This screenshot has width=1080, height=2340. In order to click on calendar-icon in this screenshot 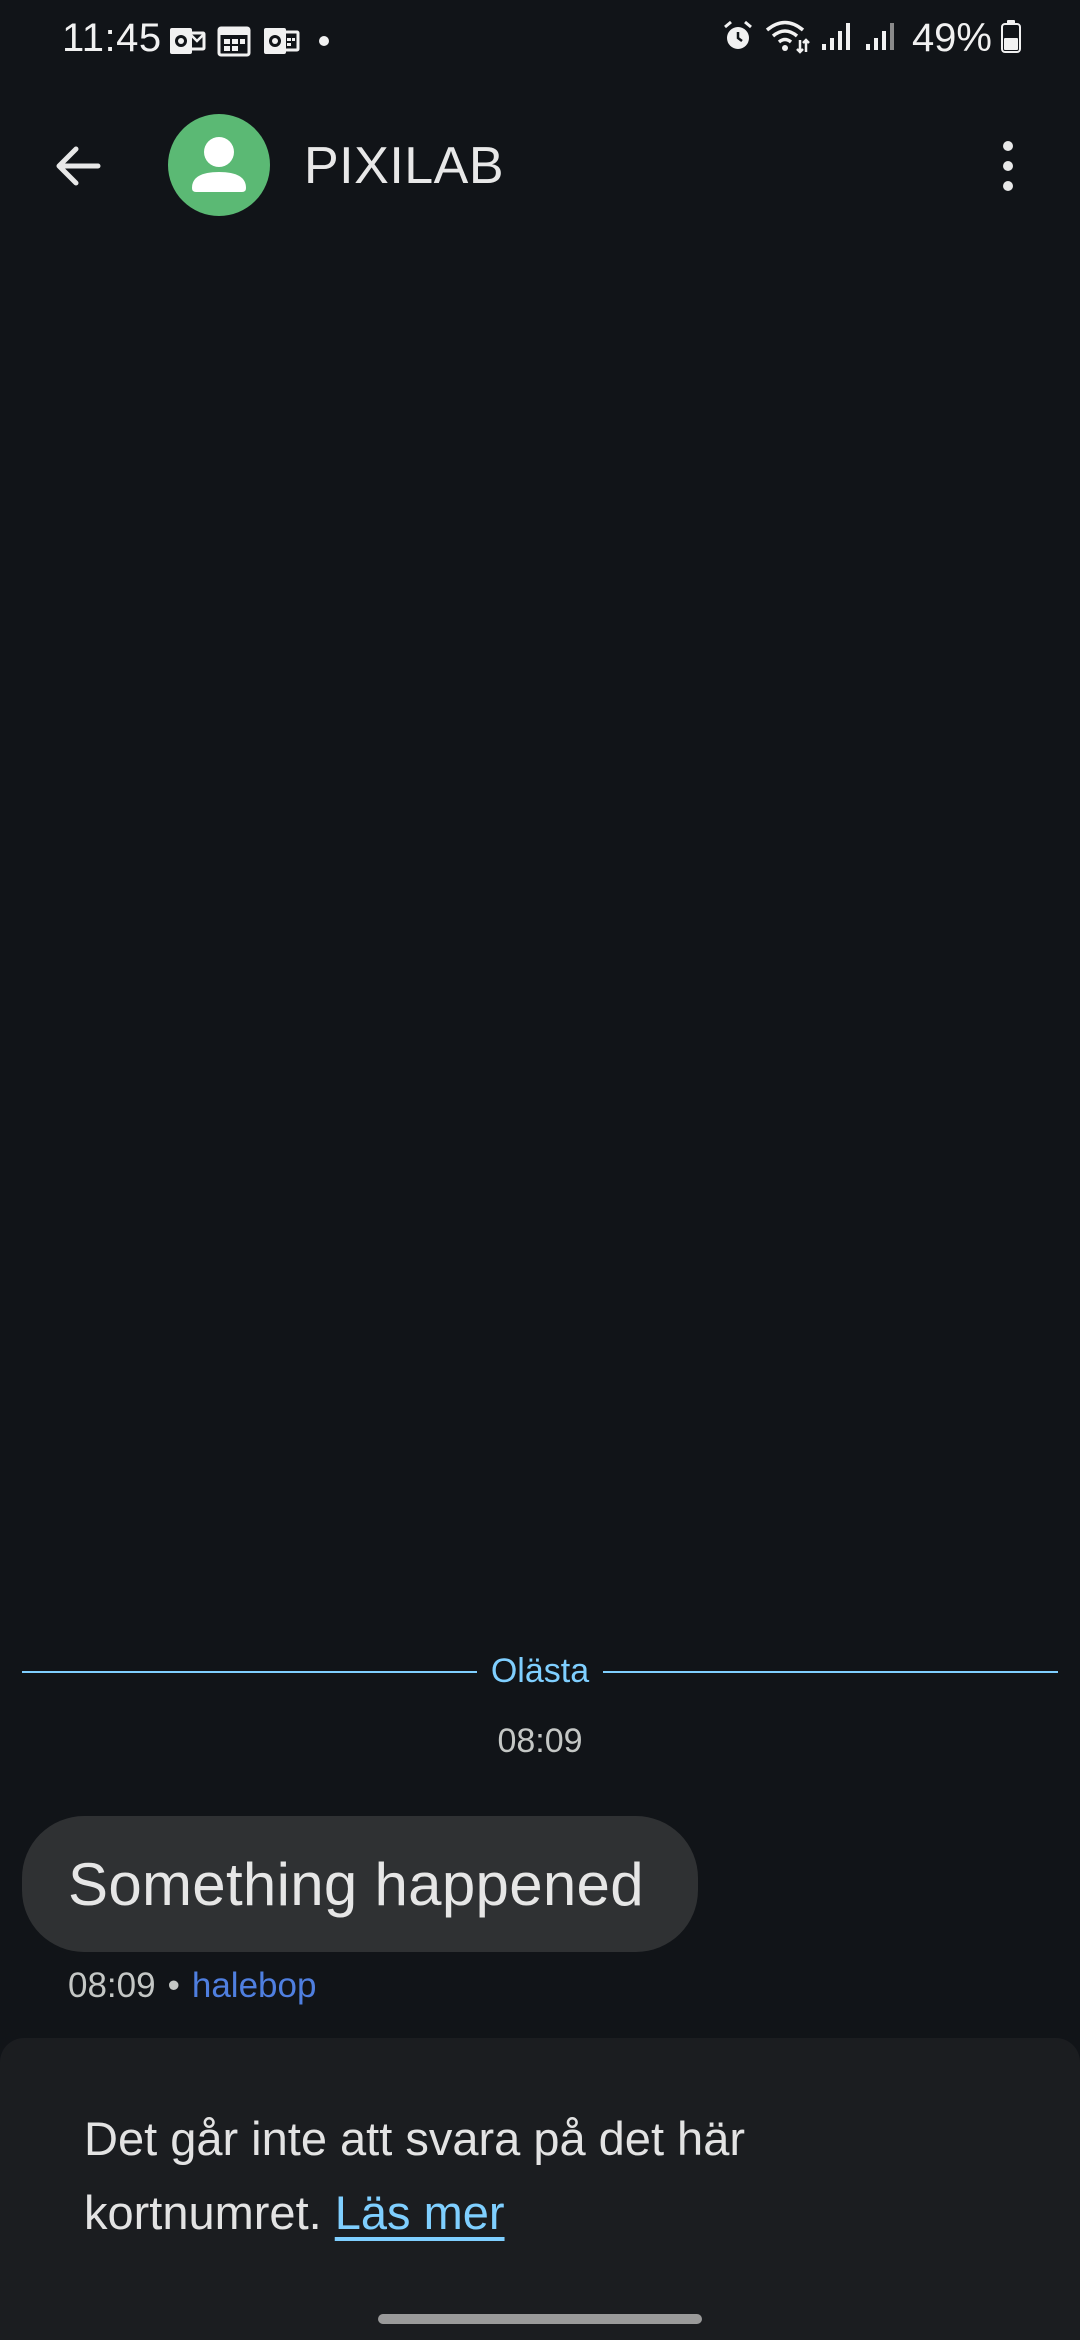, I will do `click(234, 41)`.